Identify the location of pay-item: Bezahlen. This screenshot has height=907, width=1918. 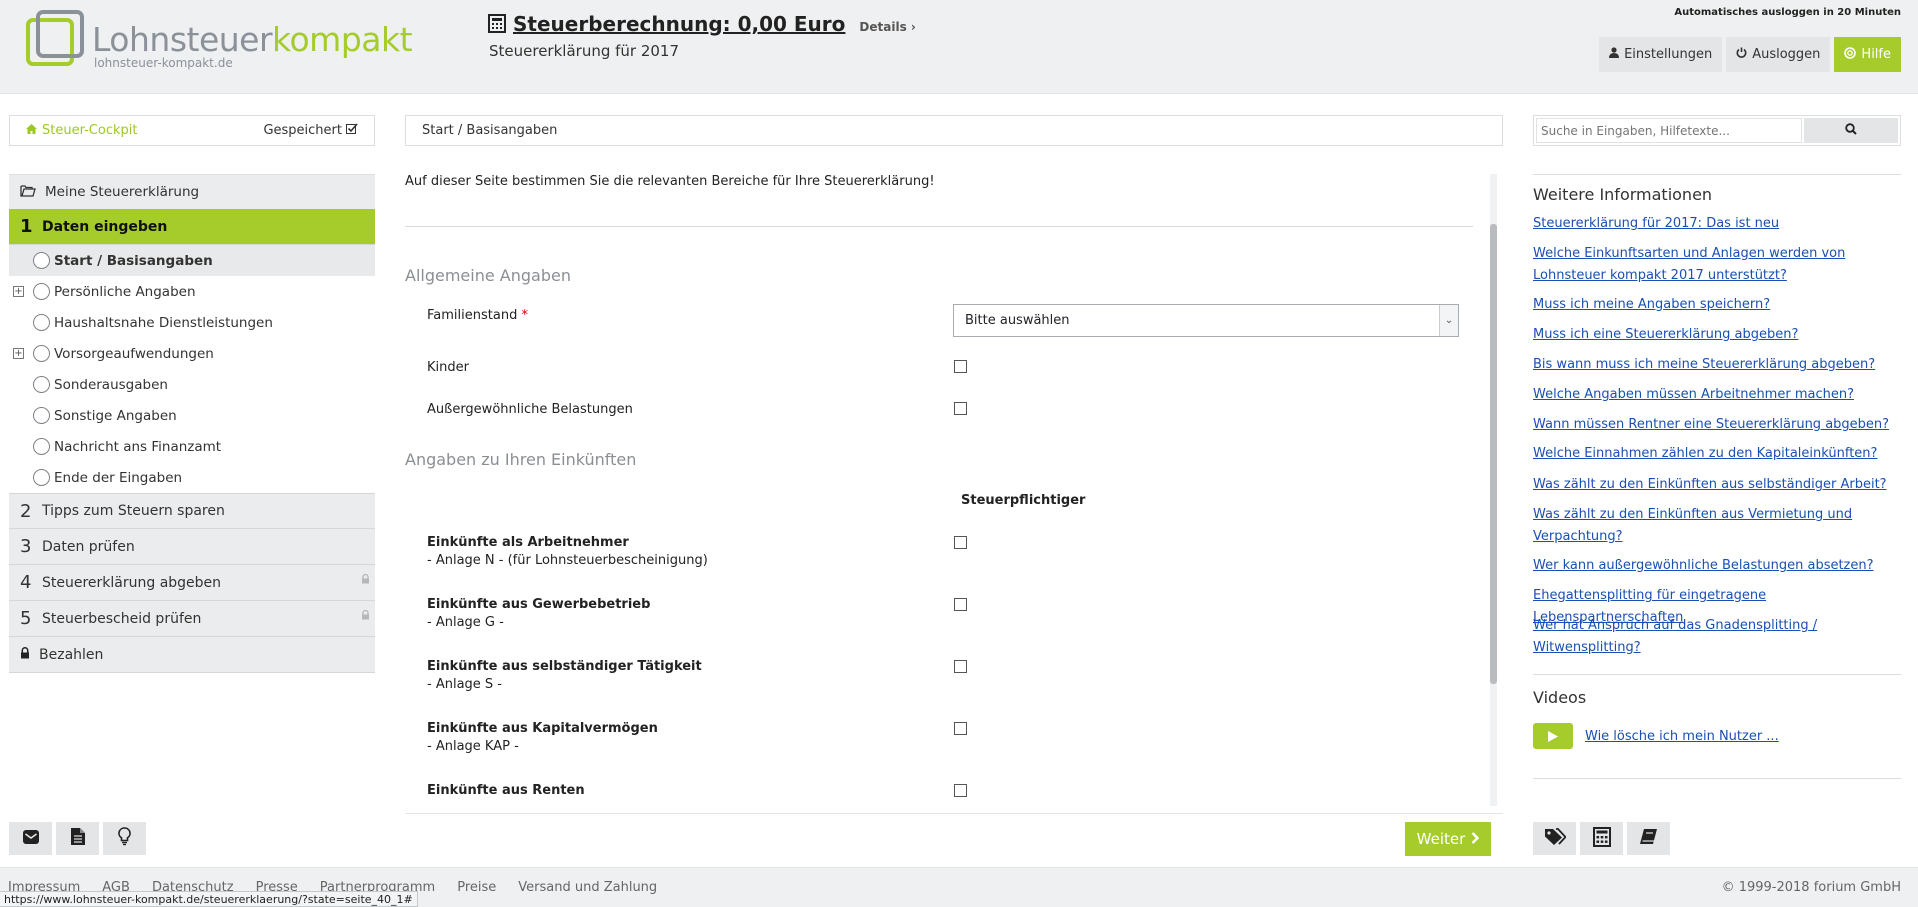
(192, 655).